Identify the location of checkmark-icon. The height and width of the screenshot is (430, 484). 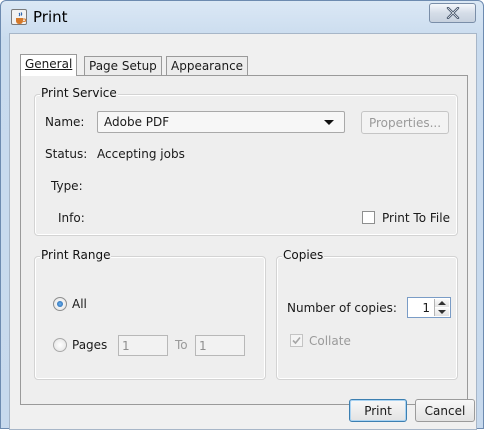
(296, 340).